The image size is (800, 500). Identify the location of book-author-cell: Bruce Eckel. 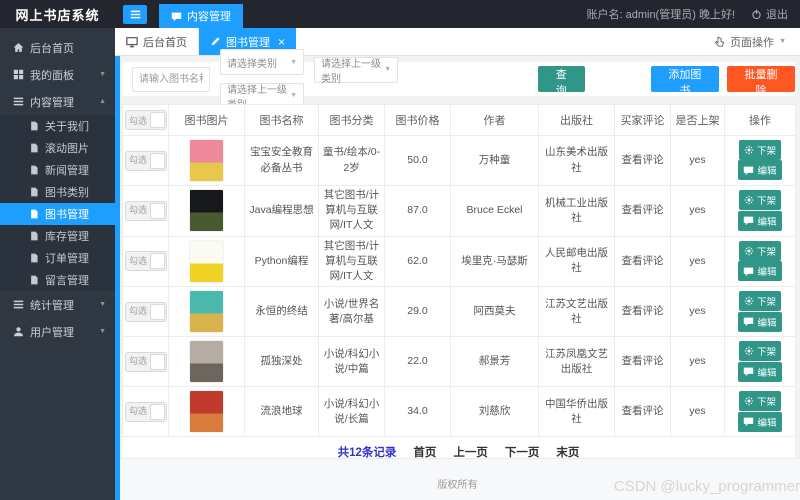
(494, 211).